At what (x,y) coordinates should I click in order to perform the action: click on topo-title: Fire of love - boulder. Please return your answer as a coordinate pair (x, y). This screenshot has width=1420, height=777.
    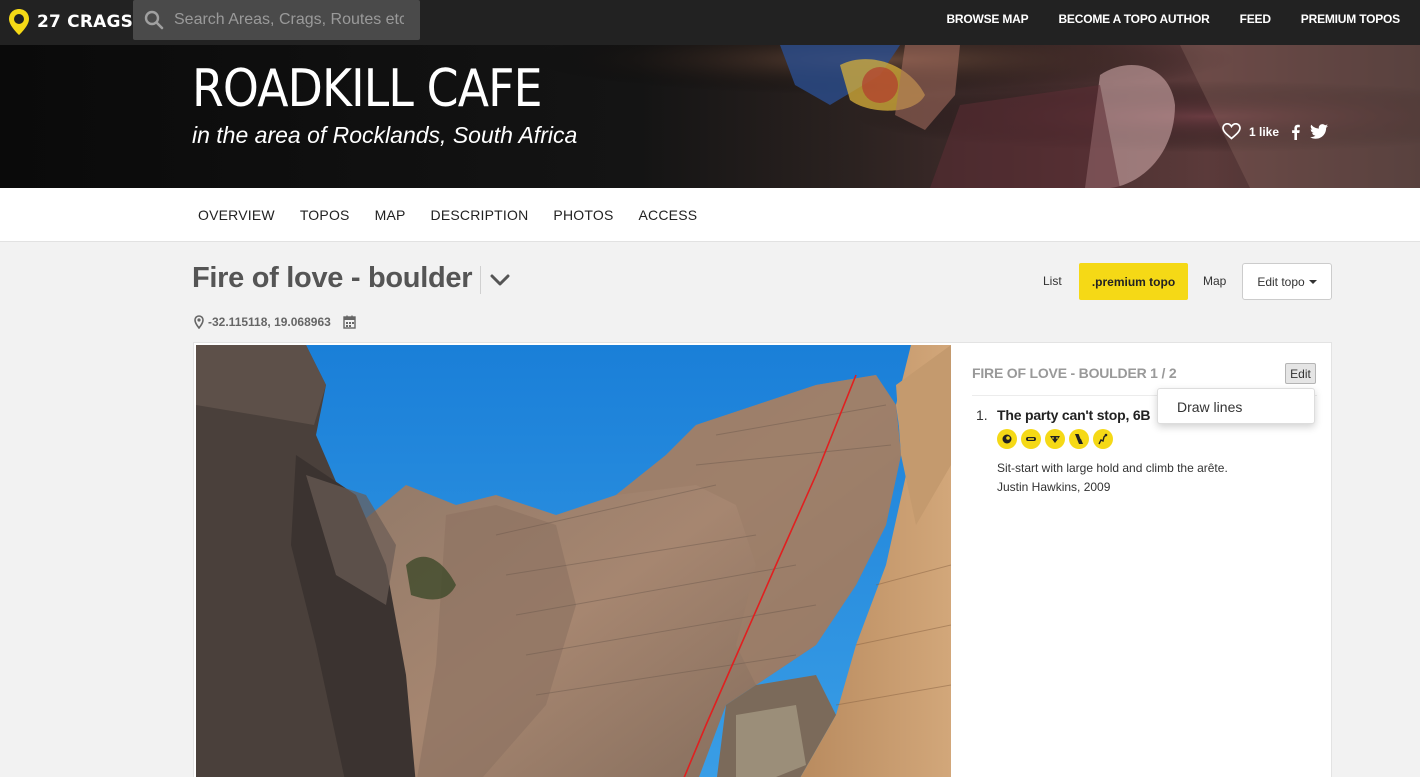
    Looking at the image, I should click on (332, 278).